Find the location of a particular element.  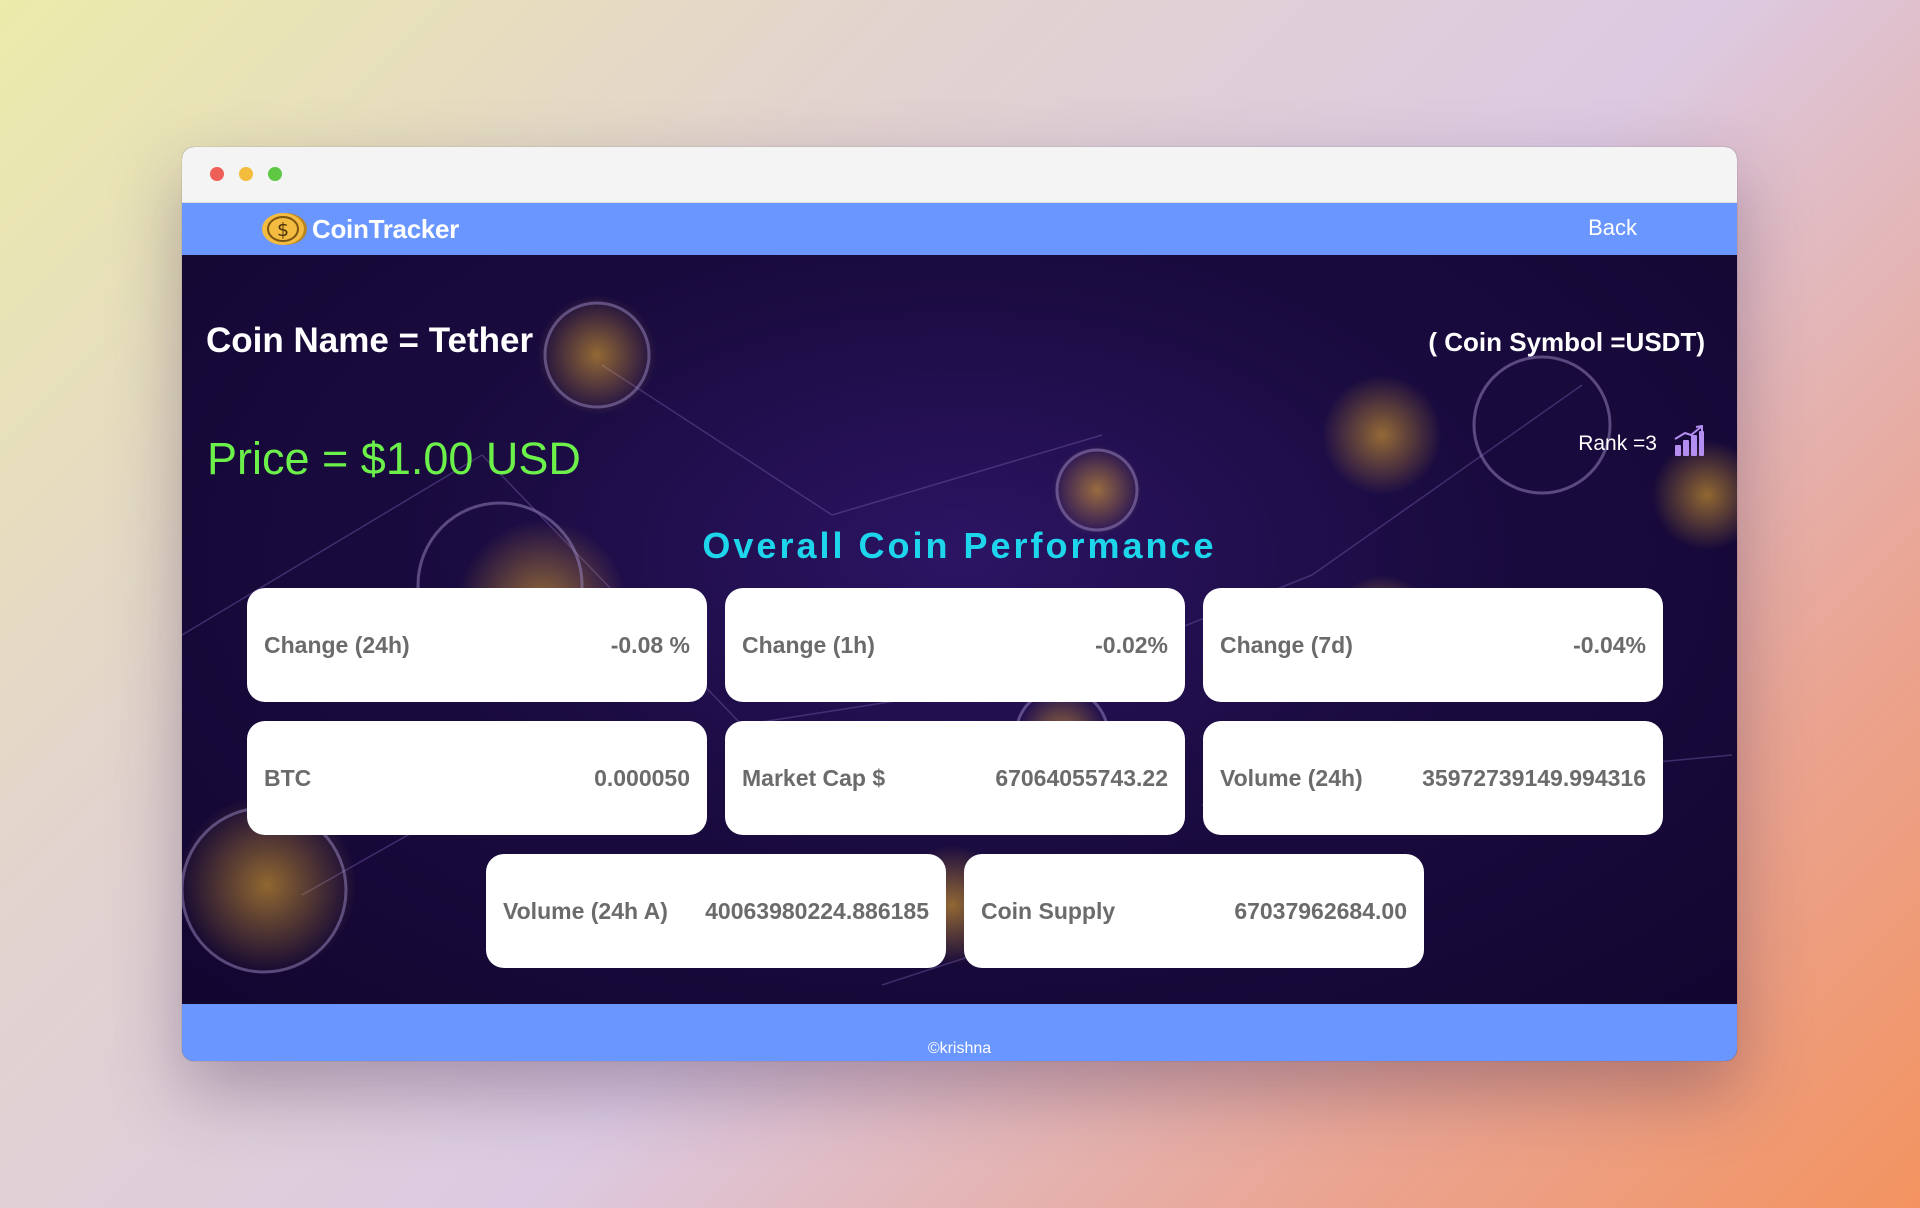

stat-label: BTC is located at coordinates (288, 777).